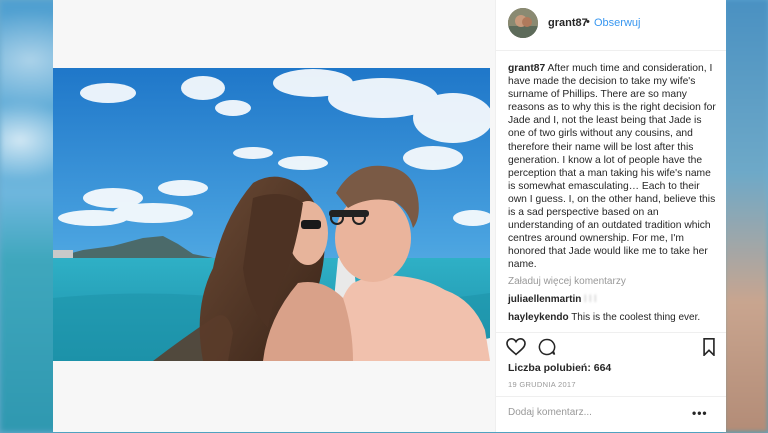  I want to click on post-date: 19 GRUDNIA 2017, so click(542, 384).